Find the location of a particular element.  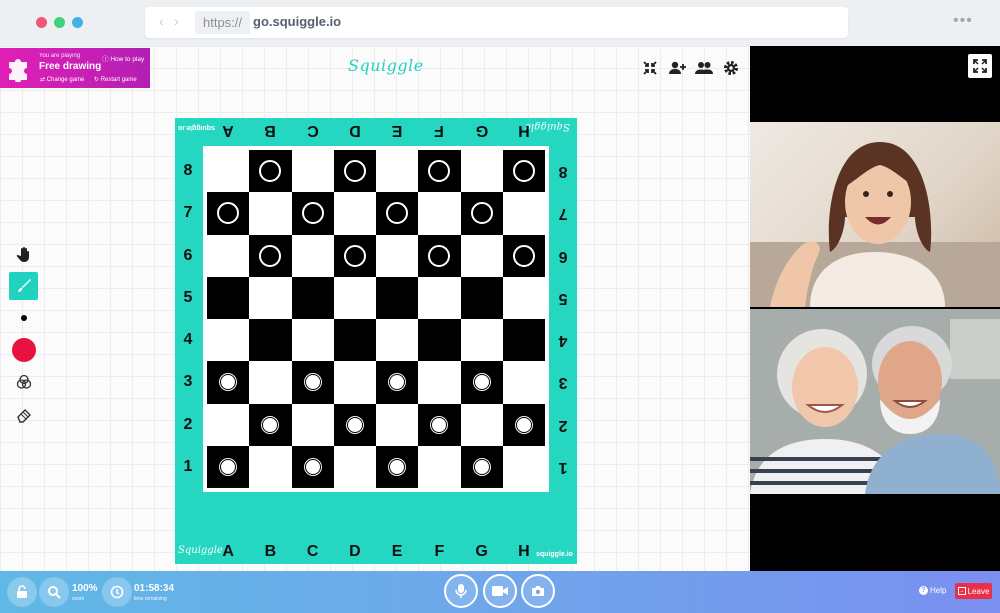

board-square-E2 is located at coordinates (397, 425).